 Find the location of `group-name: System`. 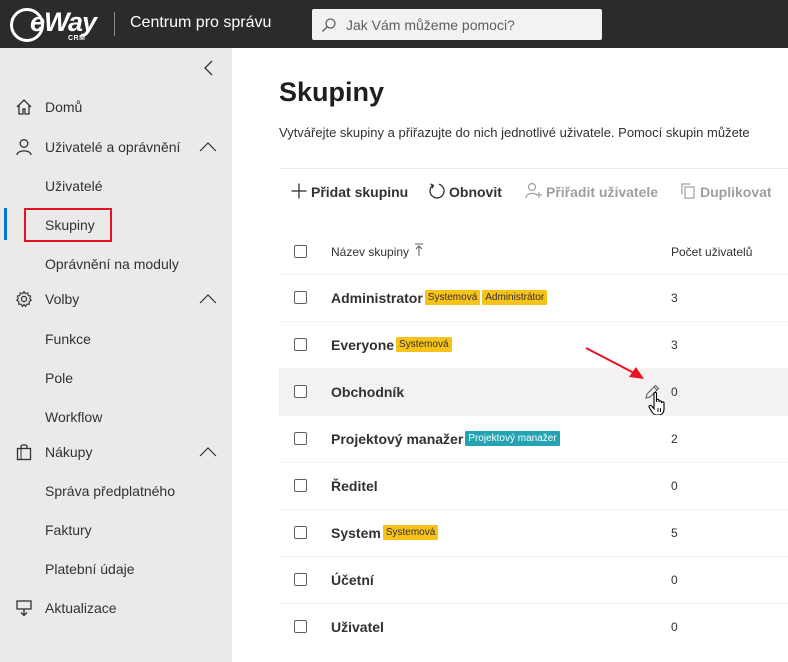

group-name: System is located at coordinates (356, 532).